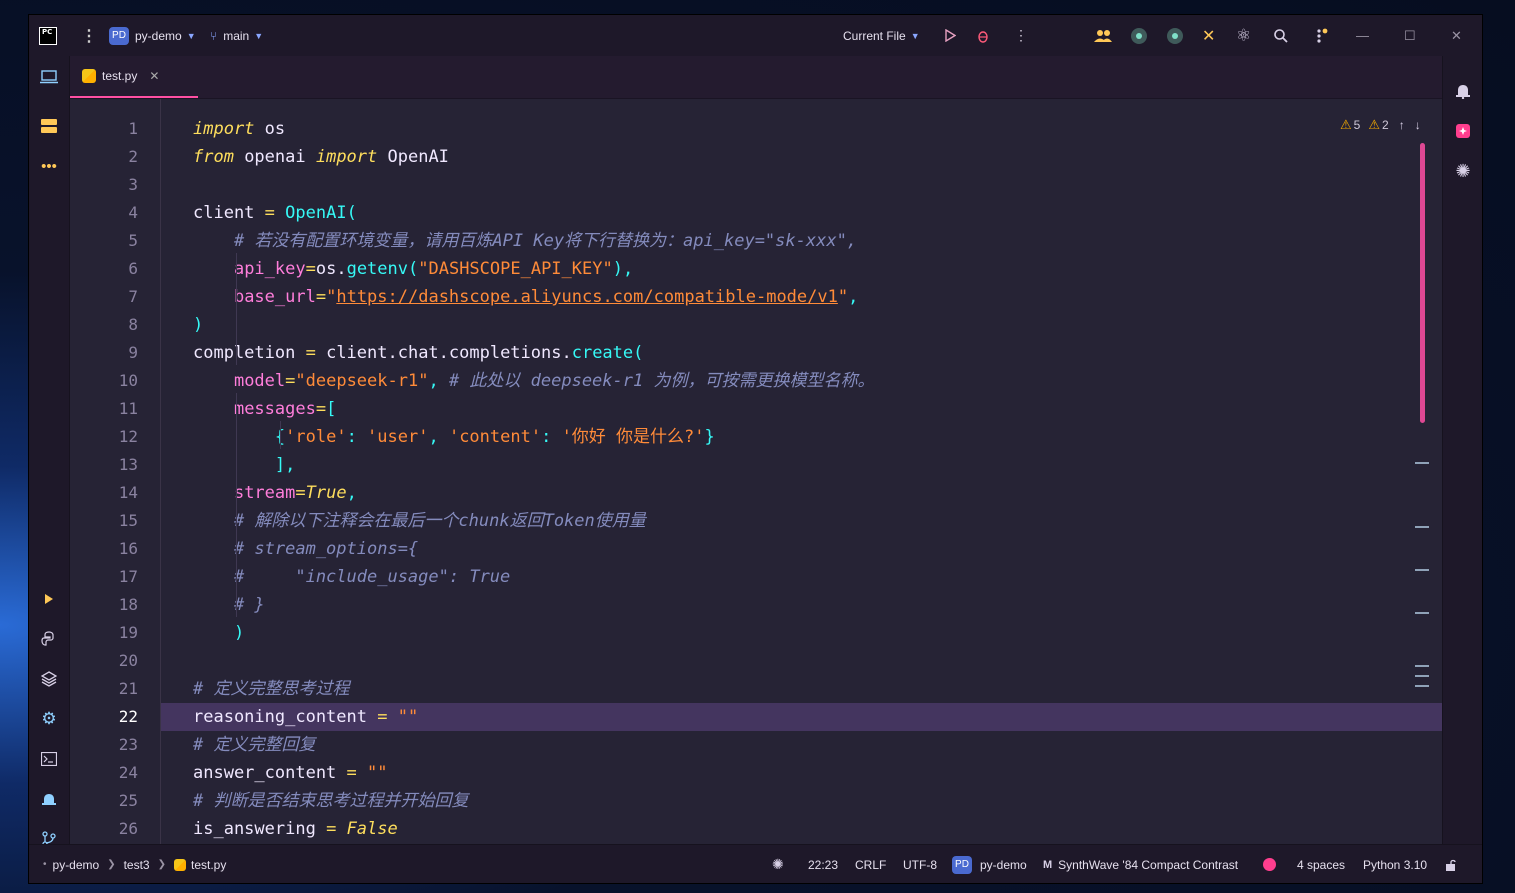 The width and height of the screenshot is (1515, 893). Describe the element at coordinates (152, 35) in the screenshot. I see `project-selector: PD py-demo ▼` at that location.